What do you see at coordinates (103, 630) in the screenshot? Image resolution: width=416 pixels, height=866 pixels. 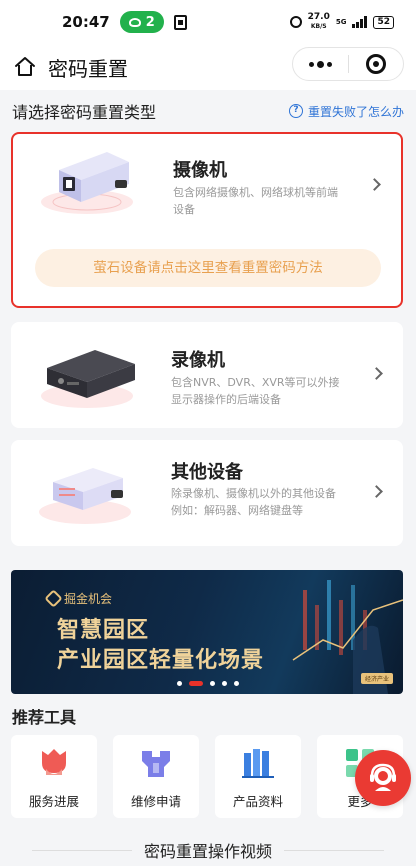 I see `banner-headline-1: 智慧园区` at bounding box center [103, 630].